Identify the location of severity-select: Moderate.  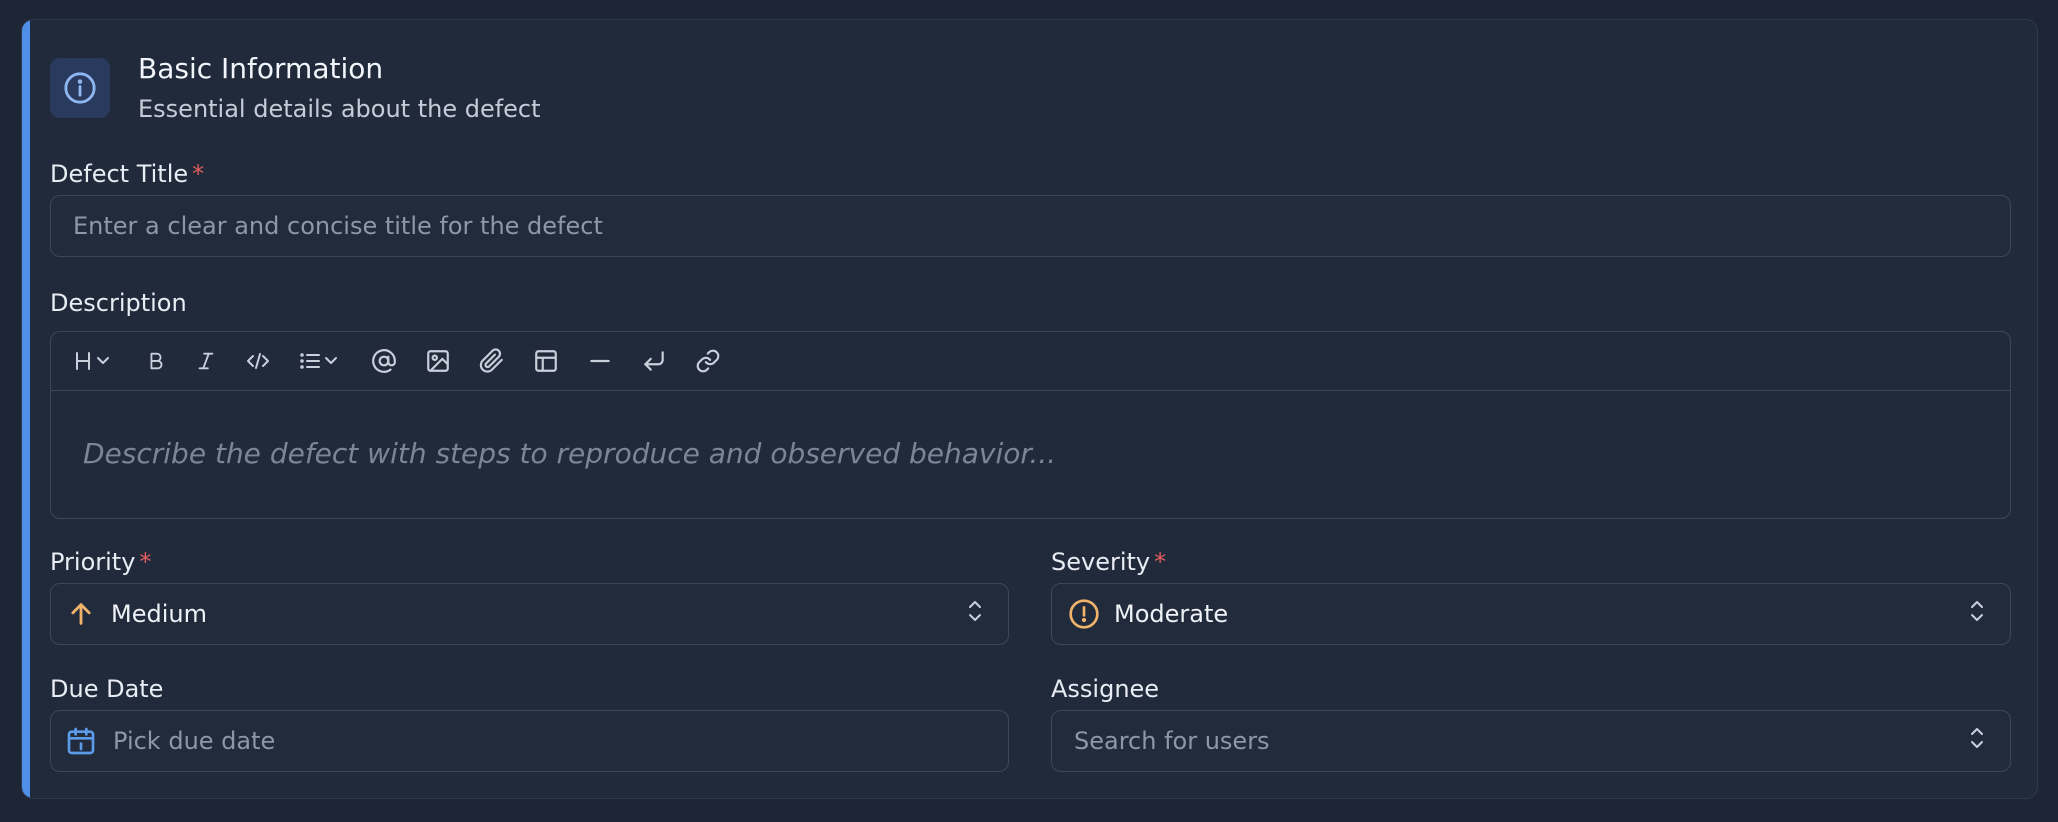
(1531, 614).